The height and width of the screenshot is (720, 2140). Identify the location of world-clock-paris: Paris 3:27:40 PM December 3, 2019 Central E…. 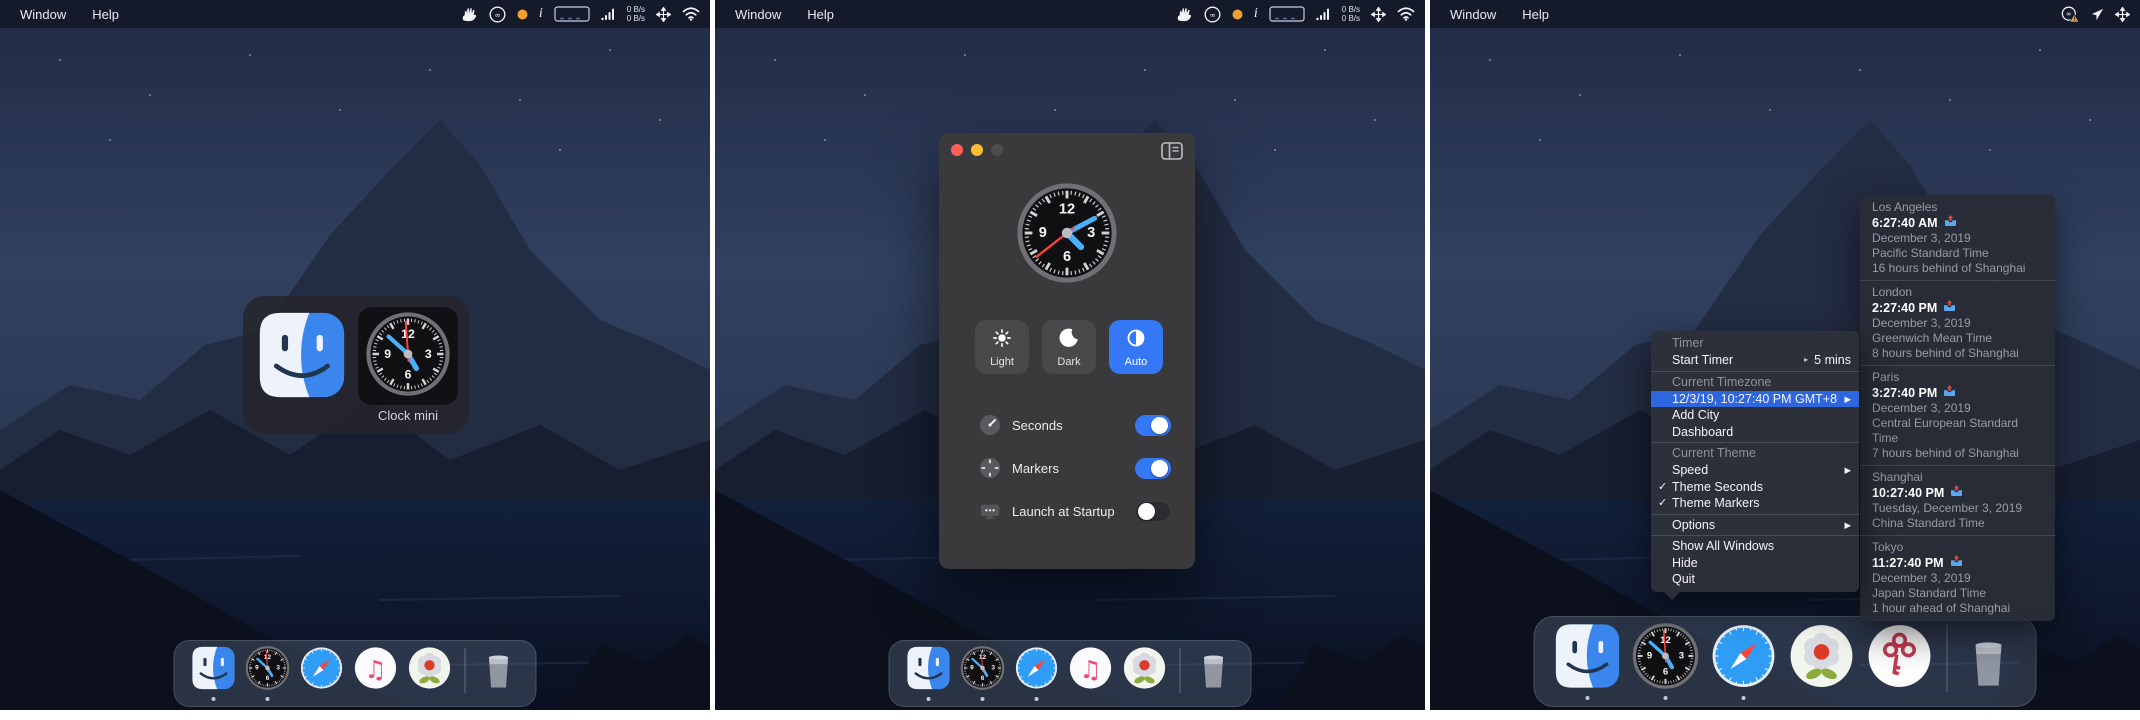
(1957, 415).